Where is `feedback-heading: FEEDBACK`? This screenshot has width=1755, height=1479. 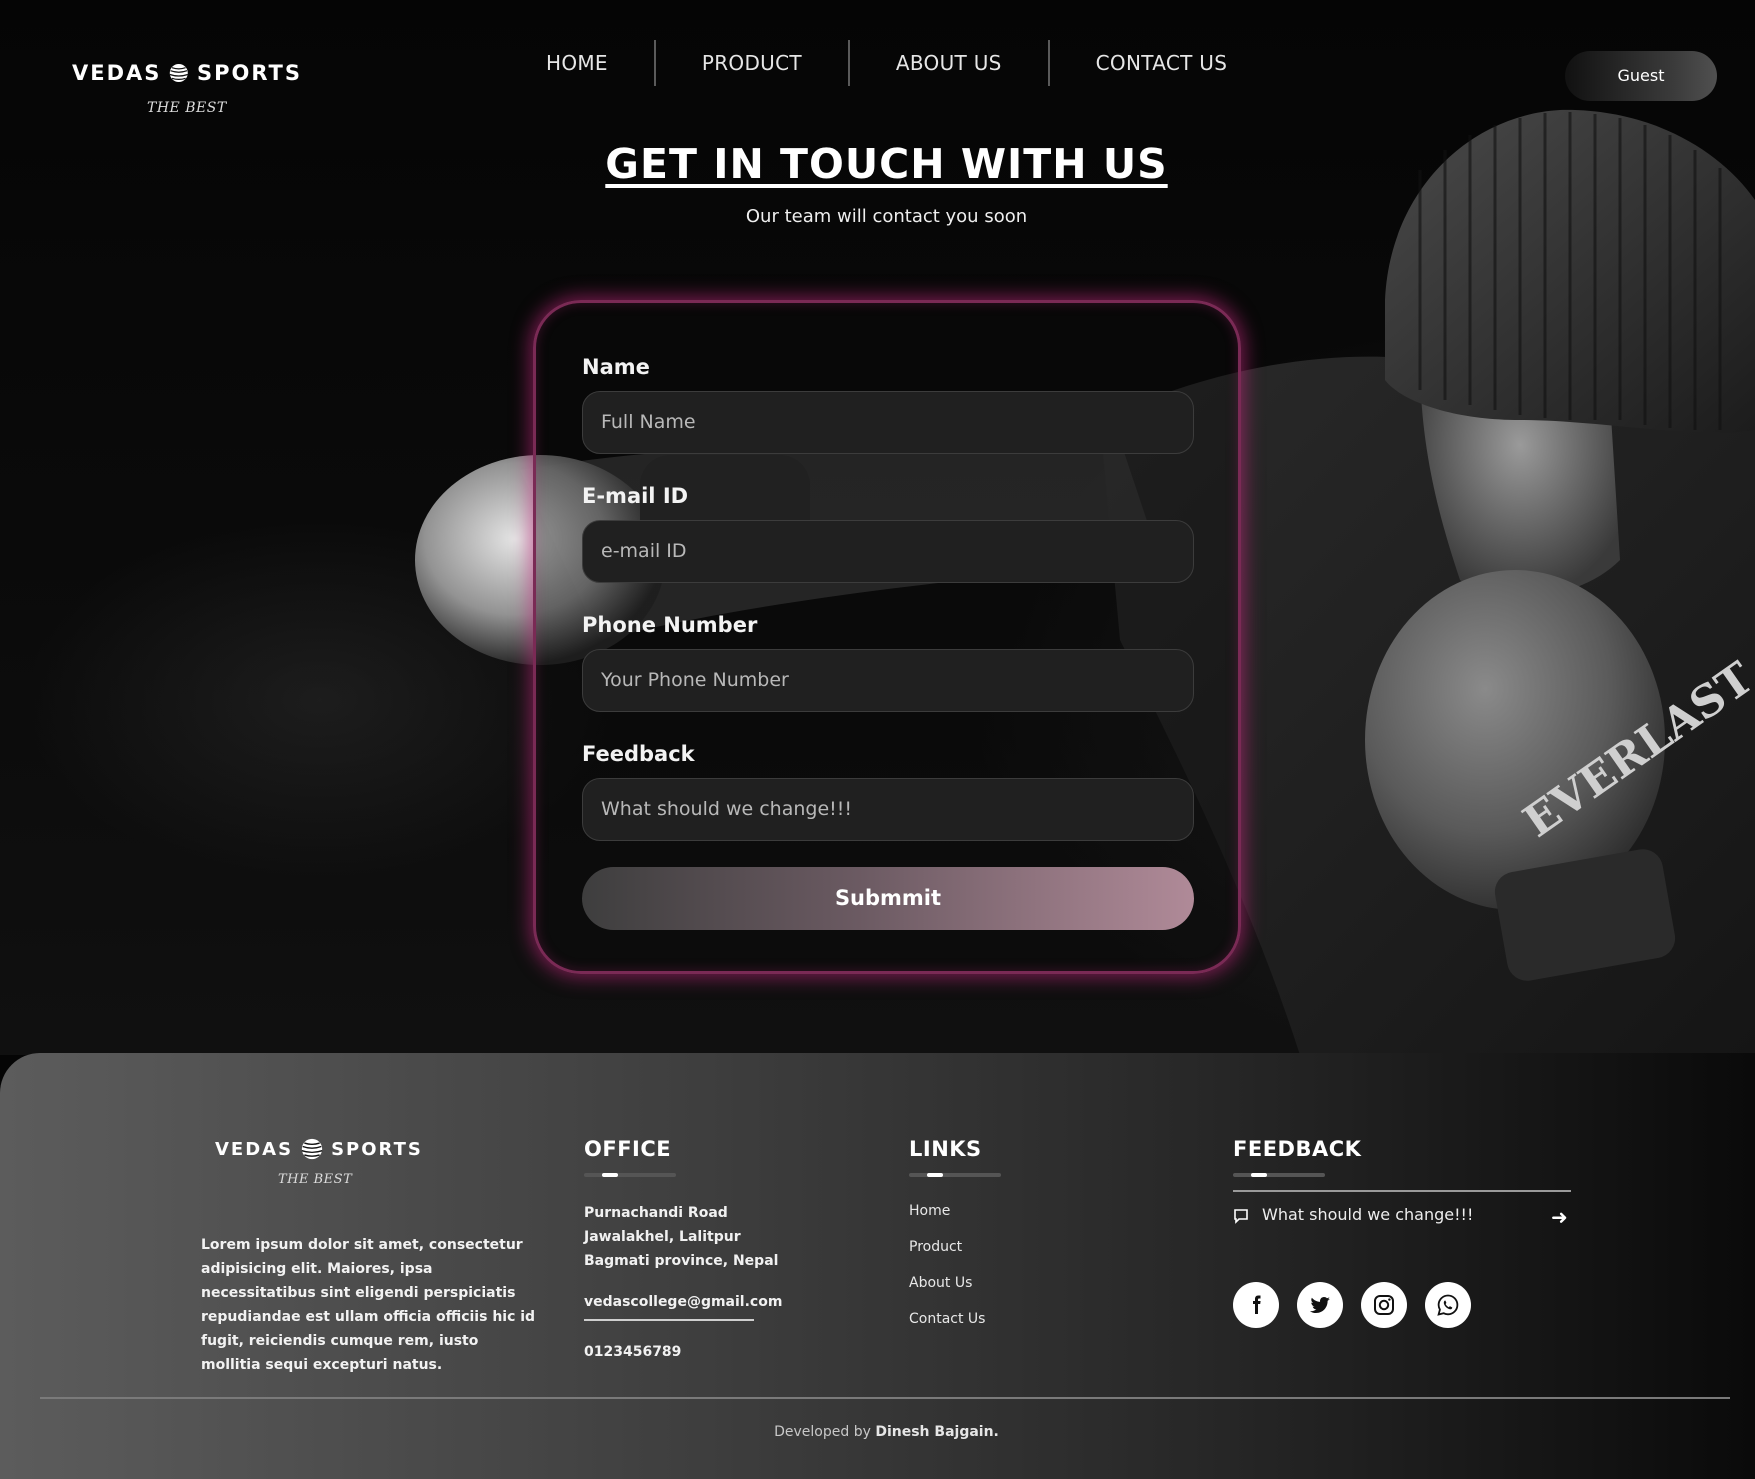
feedback-heading: FEEDBACK is located at coordinates (1297, 1149).